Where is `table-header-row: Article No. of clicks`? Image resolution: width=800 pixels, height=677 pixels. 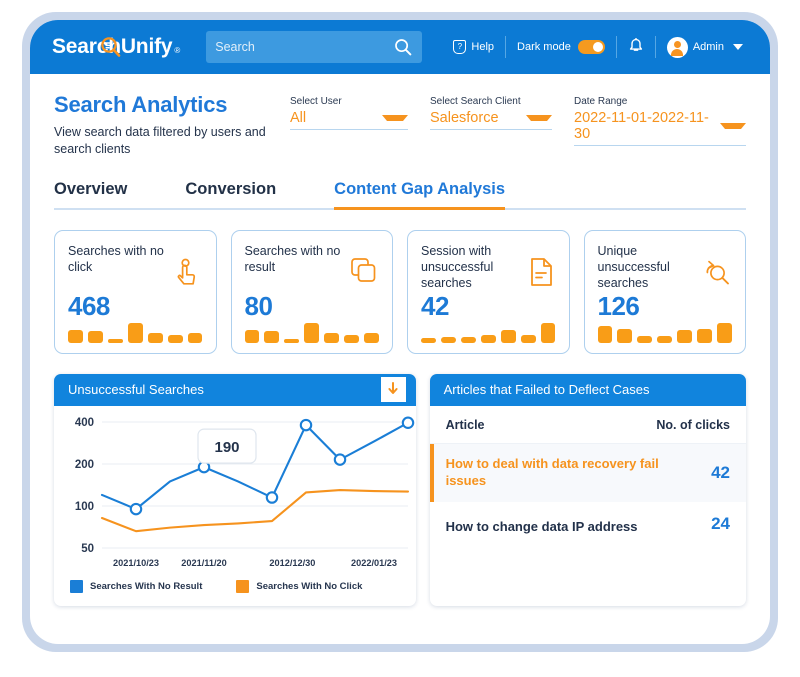
table-header-row: Article No. of clicks is located at coordinates (587, 425).